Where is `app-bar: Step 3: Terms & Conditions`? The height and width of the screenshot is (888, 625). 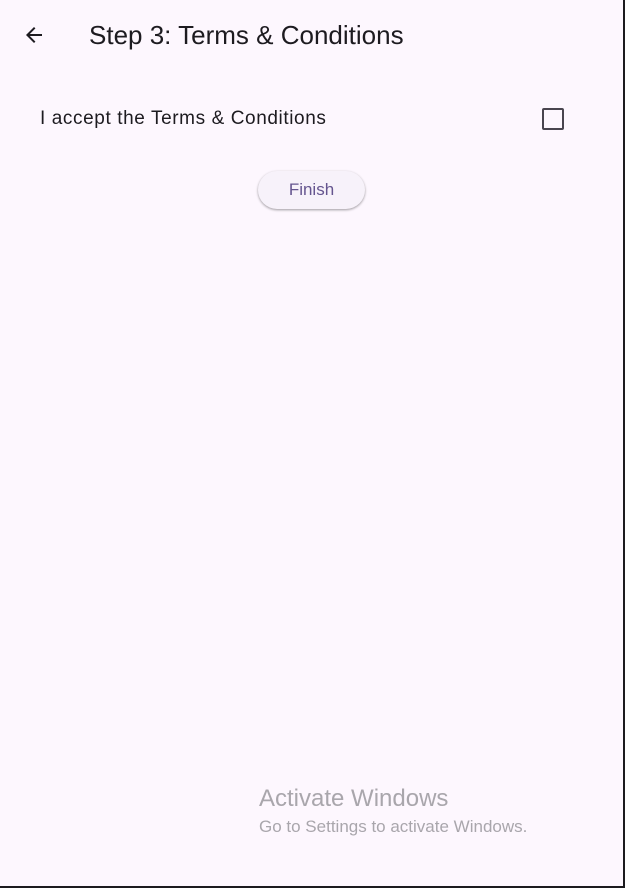 app-bar: Step 3: Terms & Conditions is located at coordinates (311, 35).